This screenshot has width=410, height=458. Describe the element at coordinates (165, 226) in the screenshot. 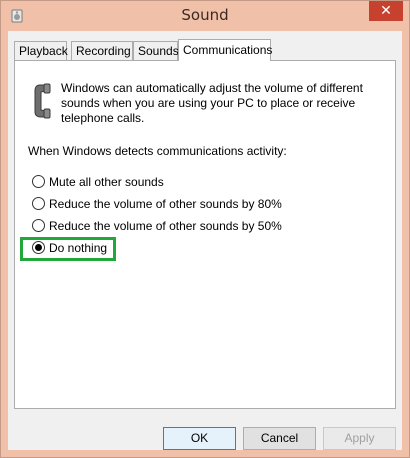

I see `option-label: Reduce the volume of other sounds by 50%` at that location.